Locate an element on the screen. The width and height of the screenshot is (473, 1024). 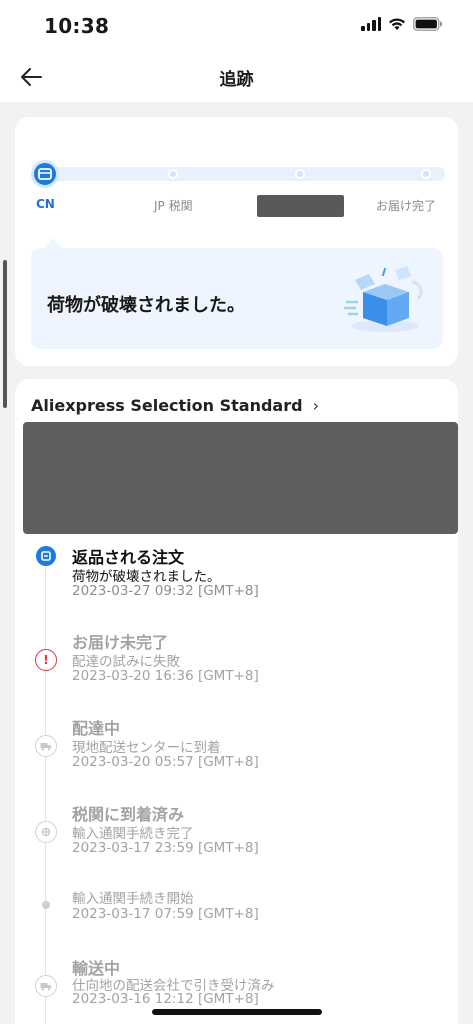
step-cn-marker is located at coordinates (45, 174).